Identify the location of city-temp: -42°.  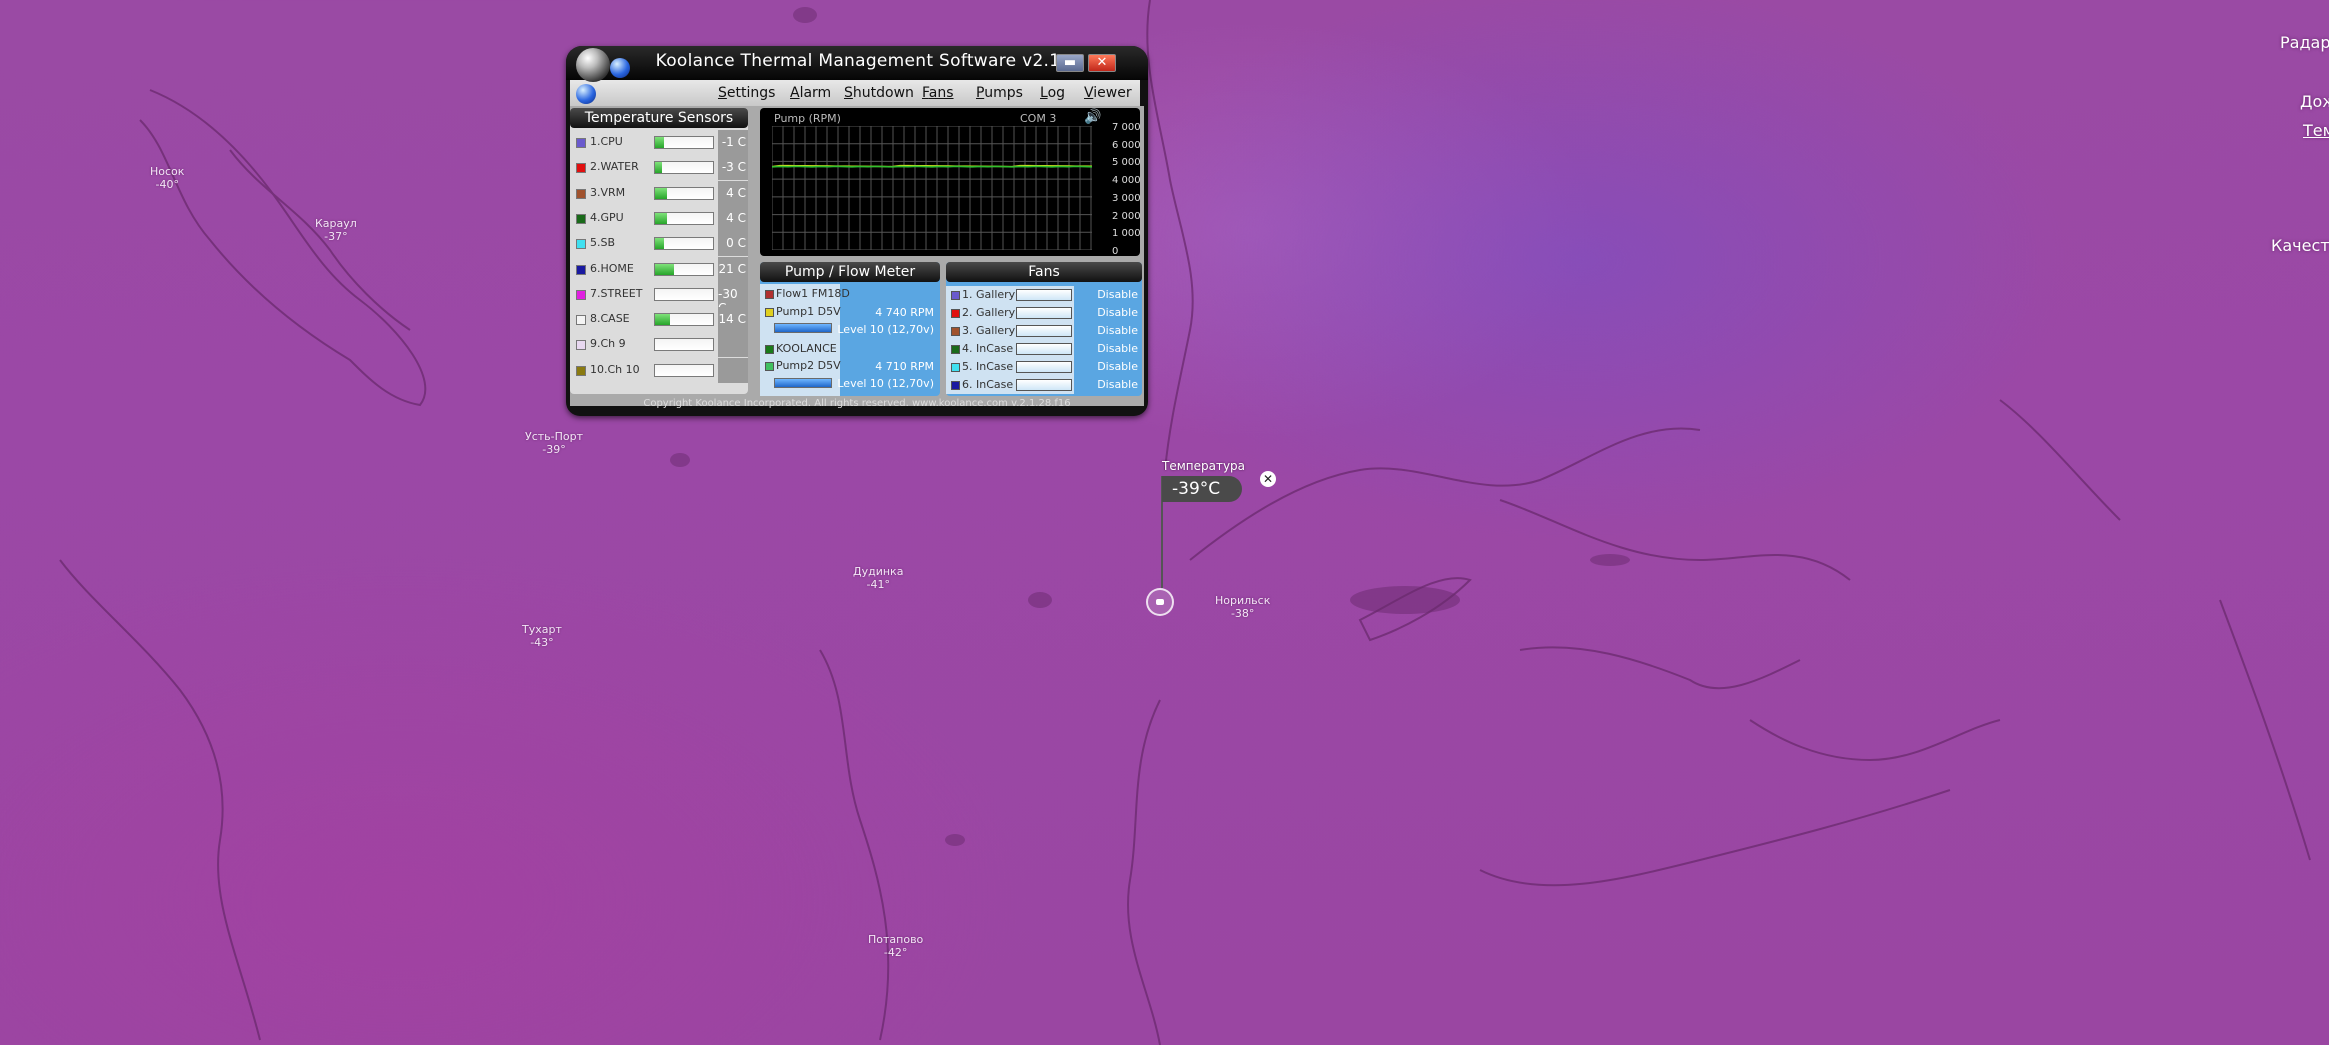
(895, 952).